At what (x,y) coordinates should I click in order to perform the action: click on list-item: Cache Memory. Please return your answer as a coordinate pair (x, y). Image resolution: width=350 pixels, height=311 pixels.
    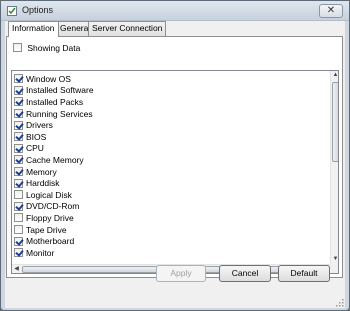
    Looking at the image, I should click on (49, 159).